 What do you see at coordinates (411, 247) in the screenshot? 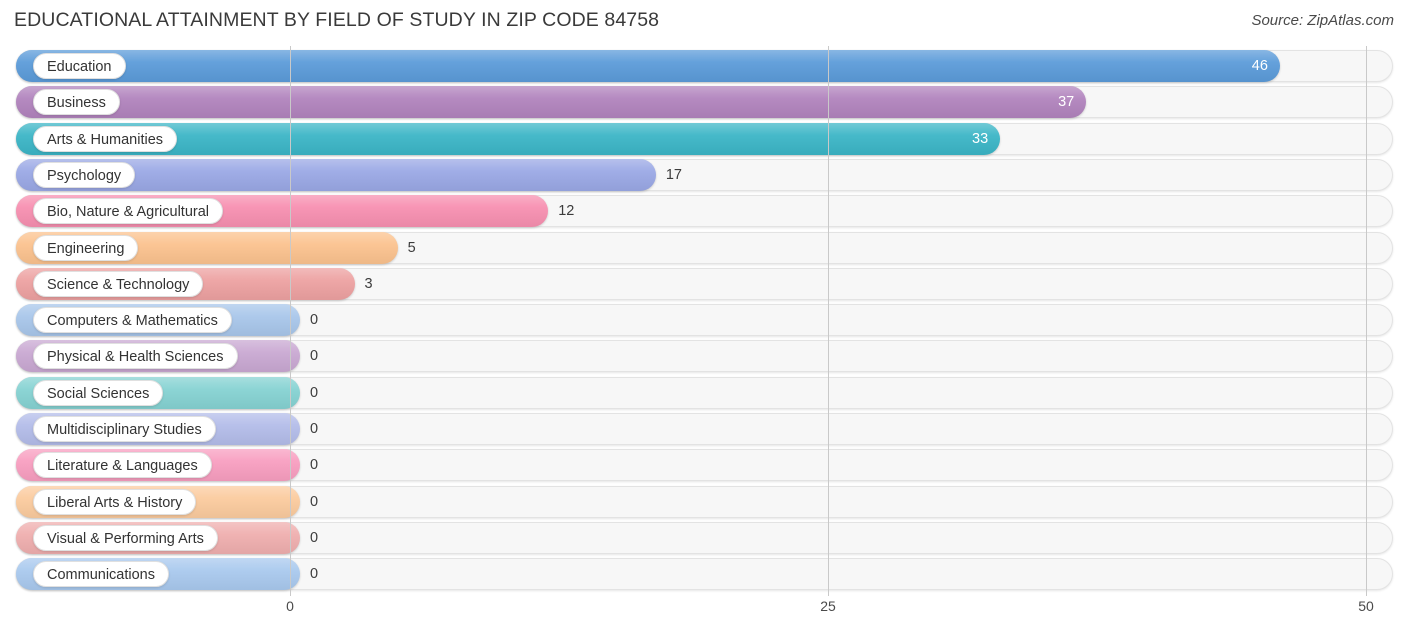
I see `bar-value-label: 5` at bounding box center [411, 247].